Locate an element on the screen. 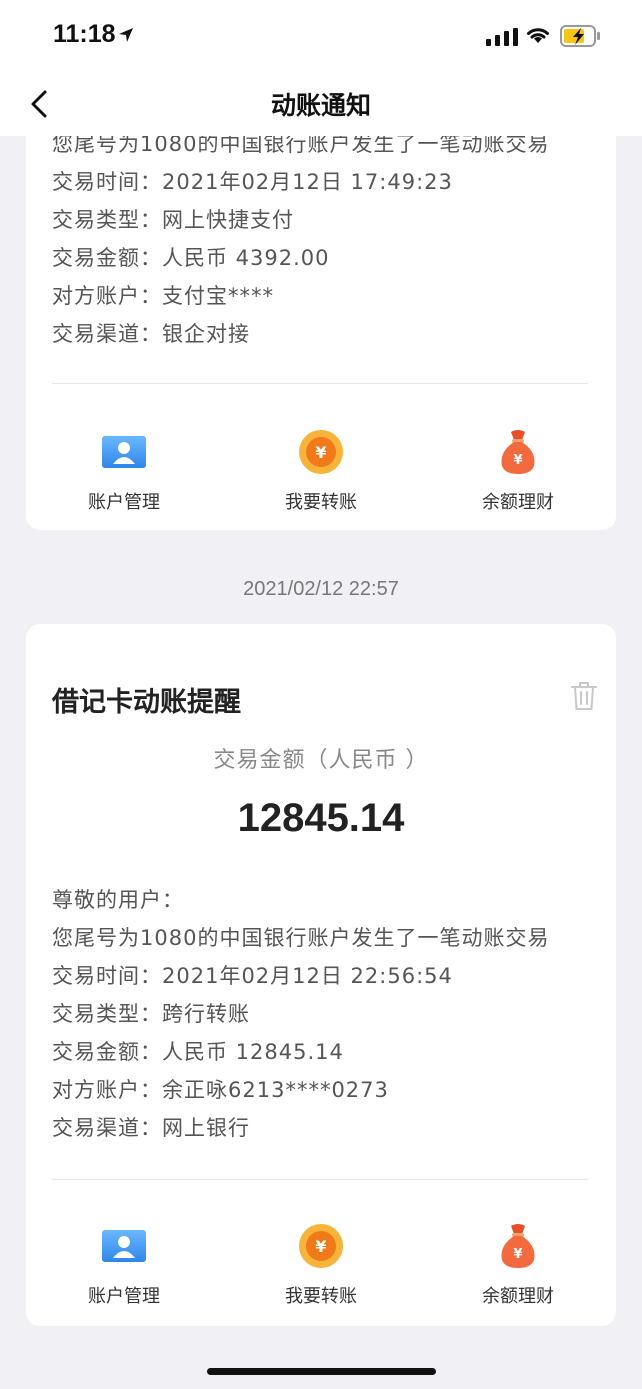 Image resolution: width=642 pixels, height=1389 pixels. status-time: 11:18 is located at coordinates (84, 34).